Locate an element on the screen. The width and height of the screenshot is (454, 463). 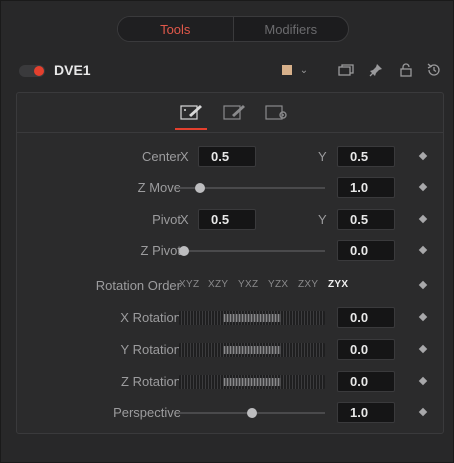
rotation-order-yzx: YZX is located at coordinates (278, 284).